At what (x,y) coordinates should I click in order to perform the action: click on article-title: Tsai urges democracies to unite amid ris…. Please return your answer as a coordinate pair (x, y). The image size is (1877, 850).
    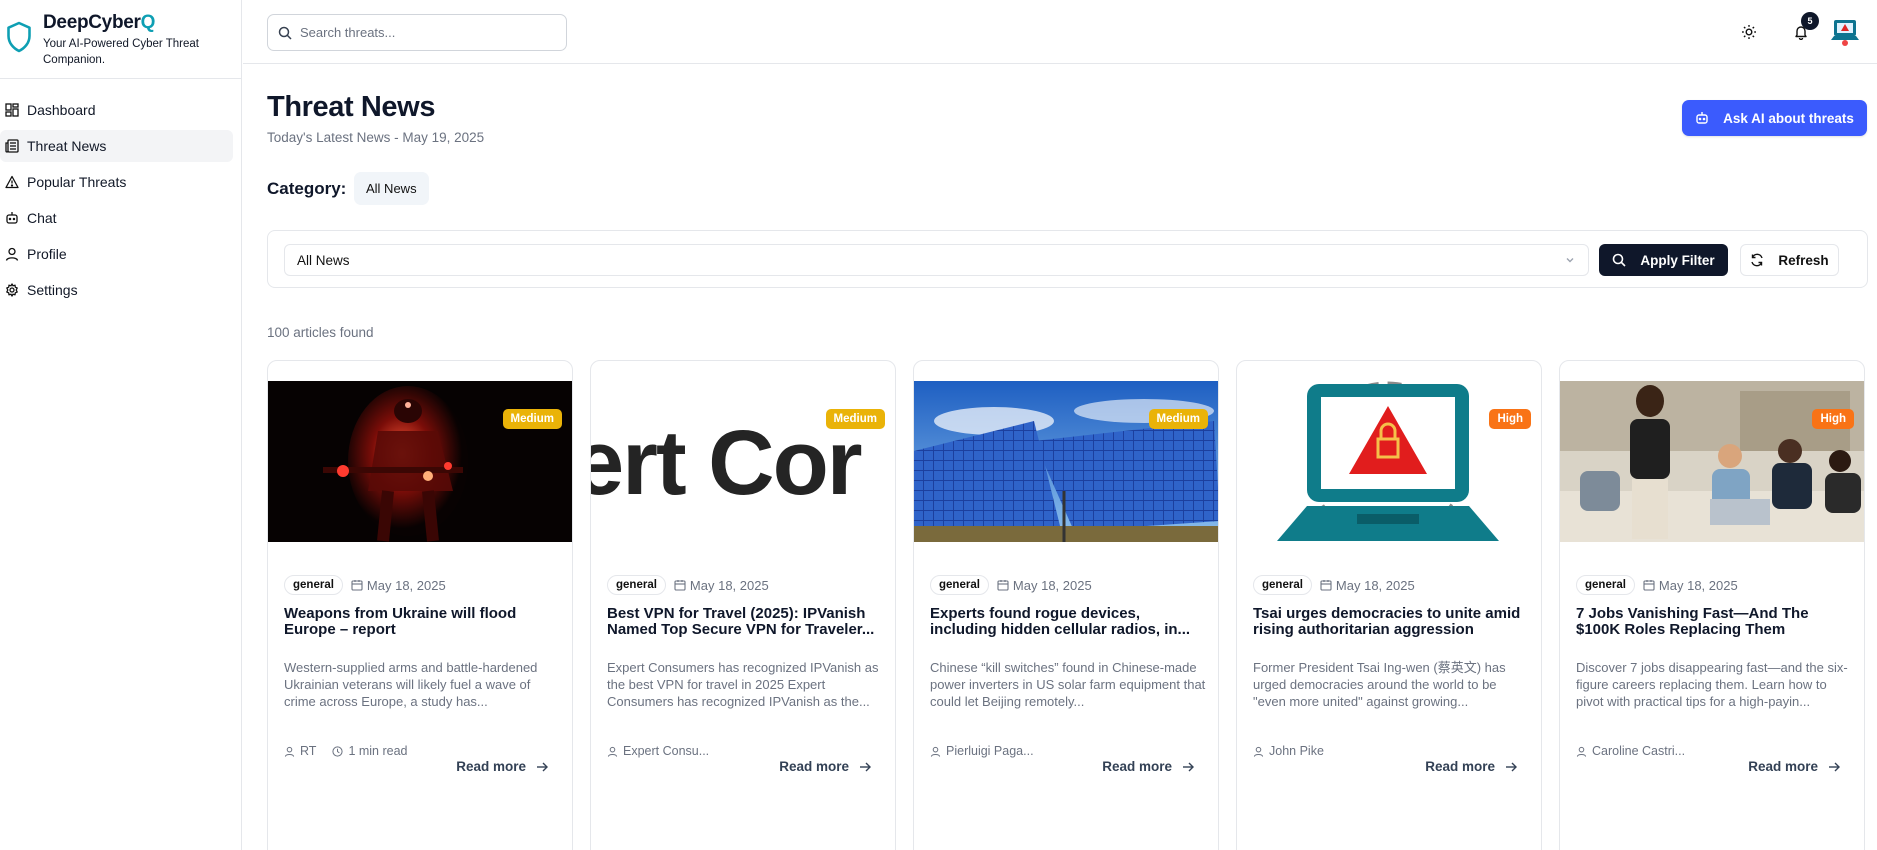
    Looking at the image, I should click on (1391, 622).